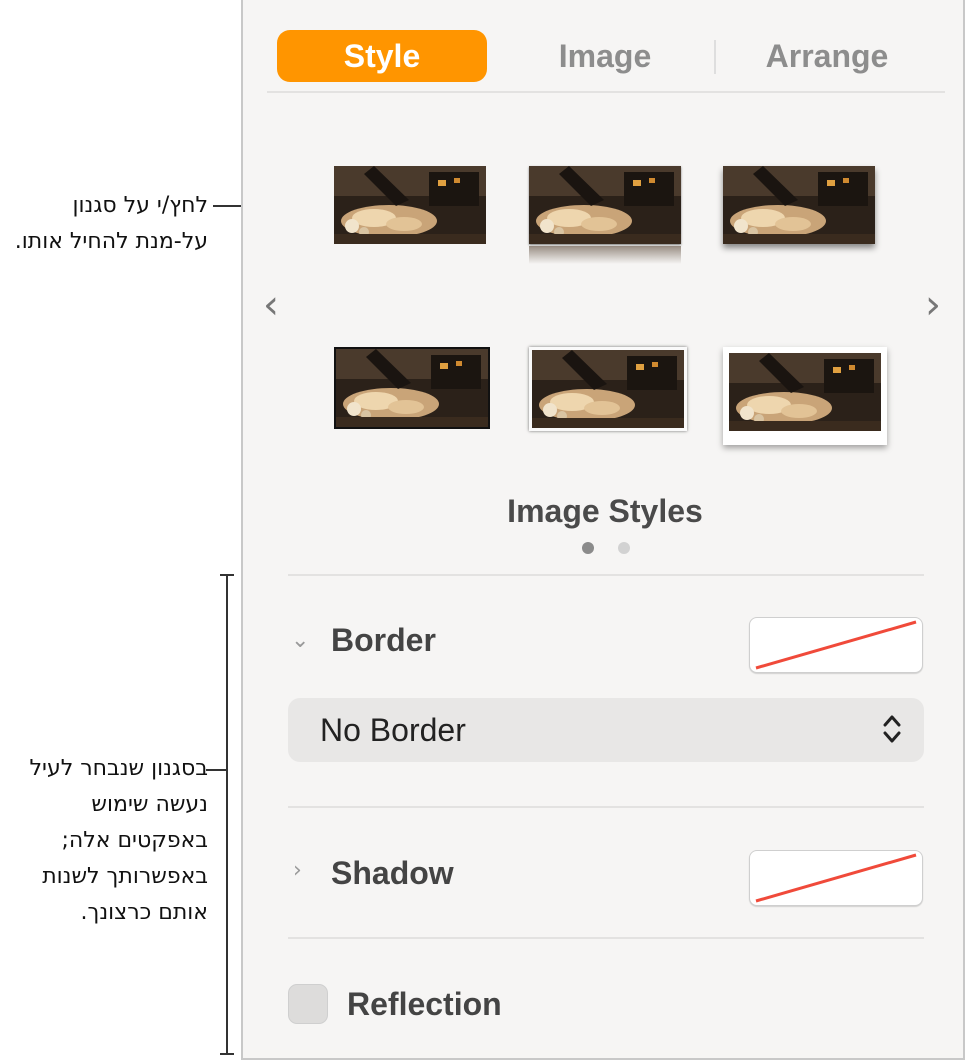 The height and width of the screenshot is (1063, 967). I want to click on page-dot-active, so click(588, 548).